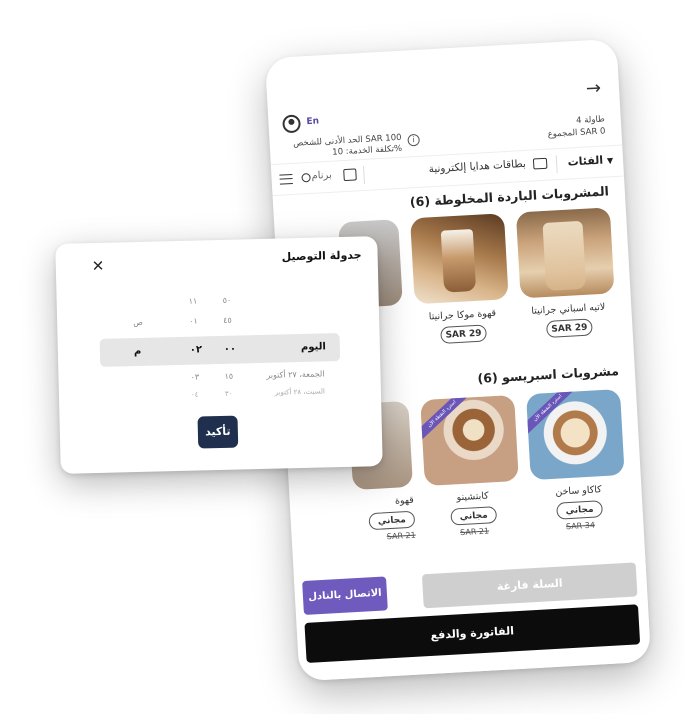 Image resolution: width=685 pixels, height=714 pixels. I want to click on category-gift-cards: بطاقات هدايا إلكترونية, so click(488, 166).